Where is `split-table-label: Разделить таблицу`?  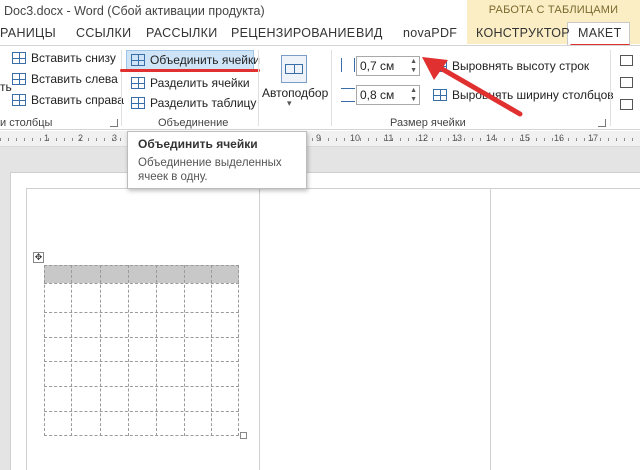
split-table-label: Разделить таблицу is located at coordinates (203, 103).